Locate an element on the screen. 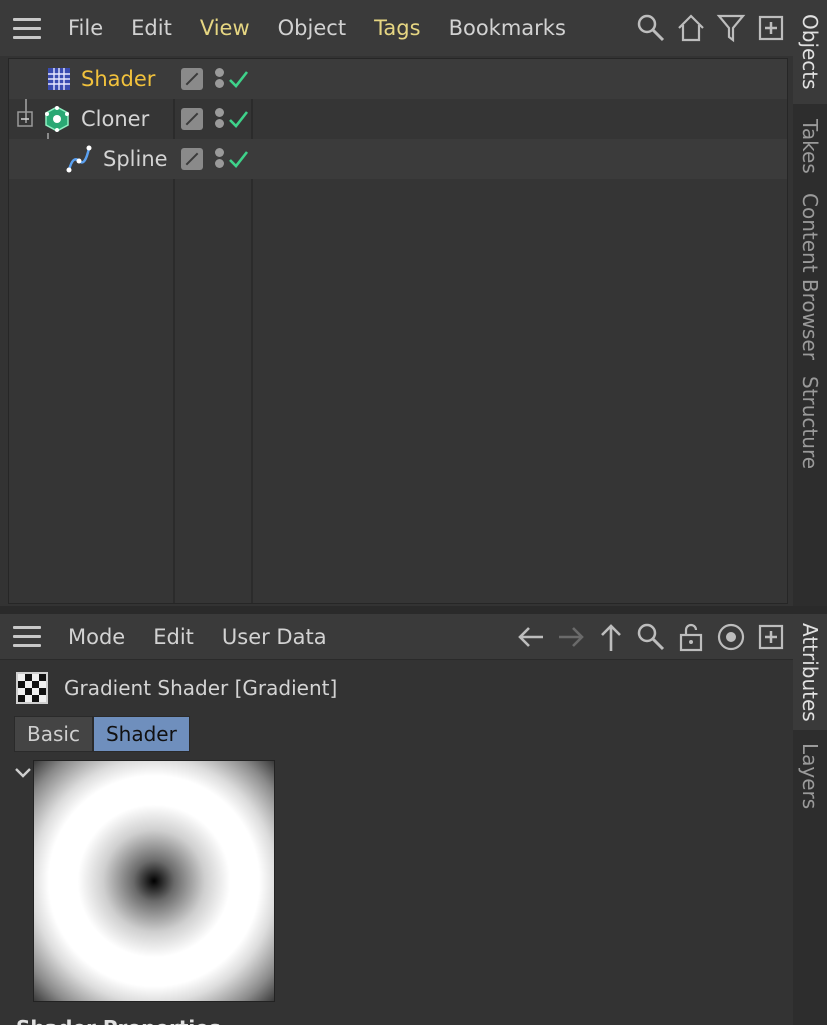 The image size is (827, 1025). chevron-down-icon is located at coordinates (23, 773).